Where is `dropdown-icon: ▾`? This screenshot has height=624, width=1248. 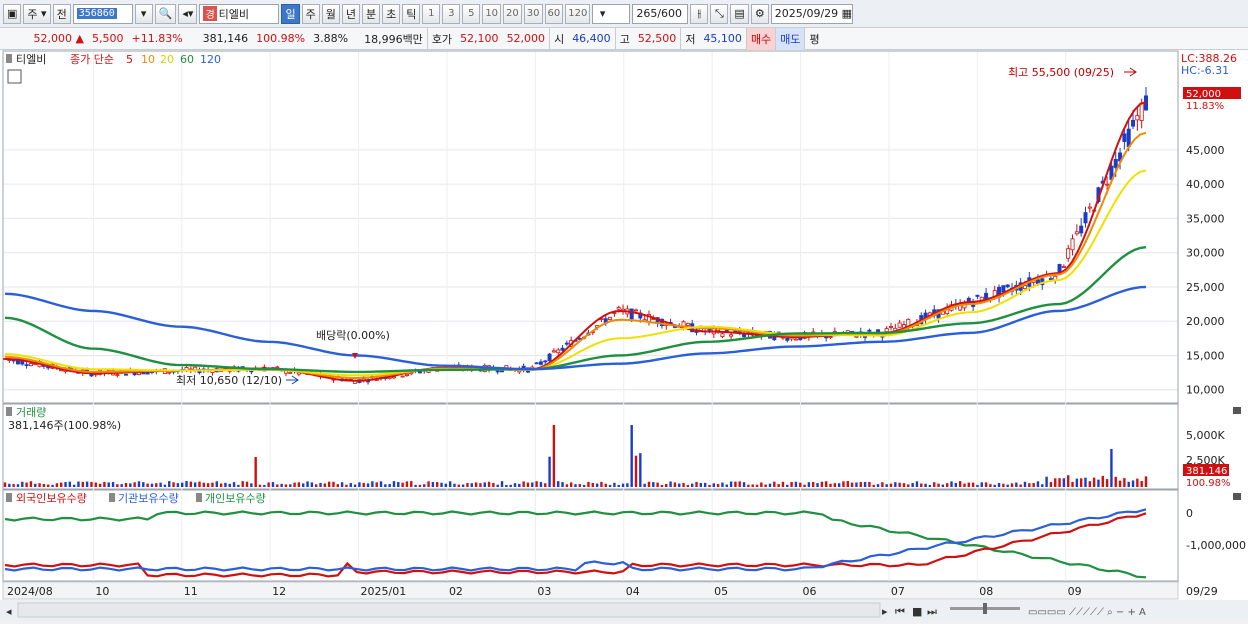 dropdown-icon: ▾ is located at coordinates (143, 13).